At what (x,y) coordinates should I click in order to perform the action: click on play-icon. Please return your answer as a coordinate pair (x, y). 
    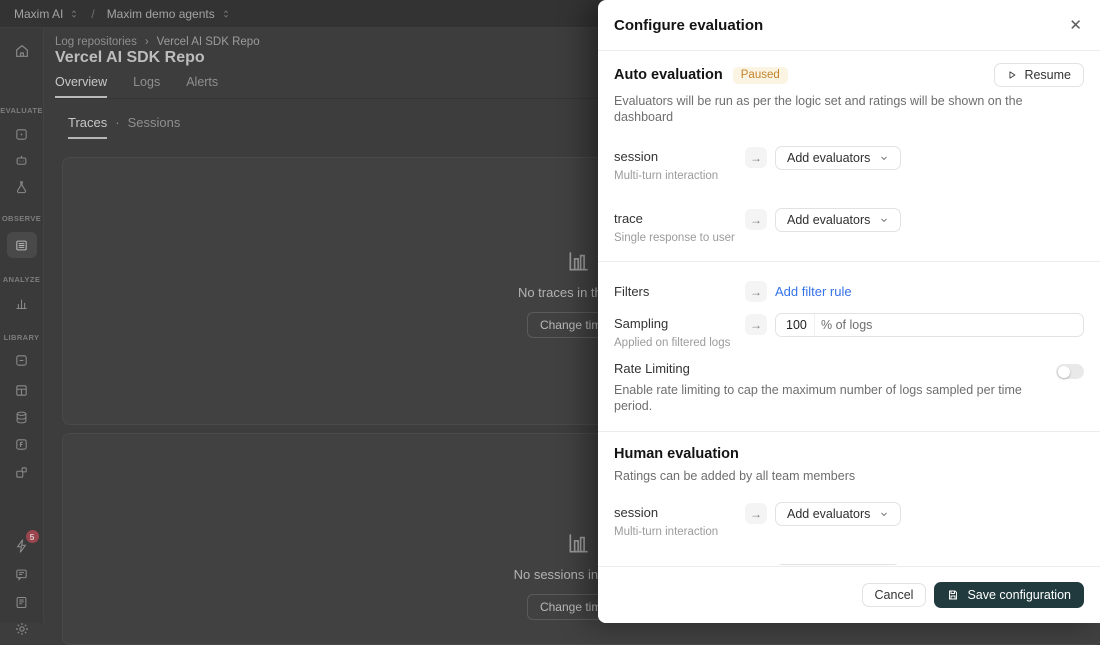
    Looking at the image, I should click on (1012, 75).